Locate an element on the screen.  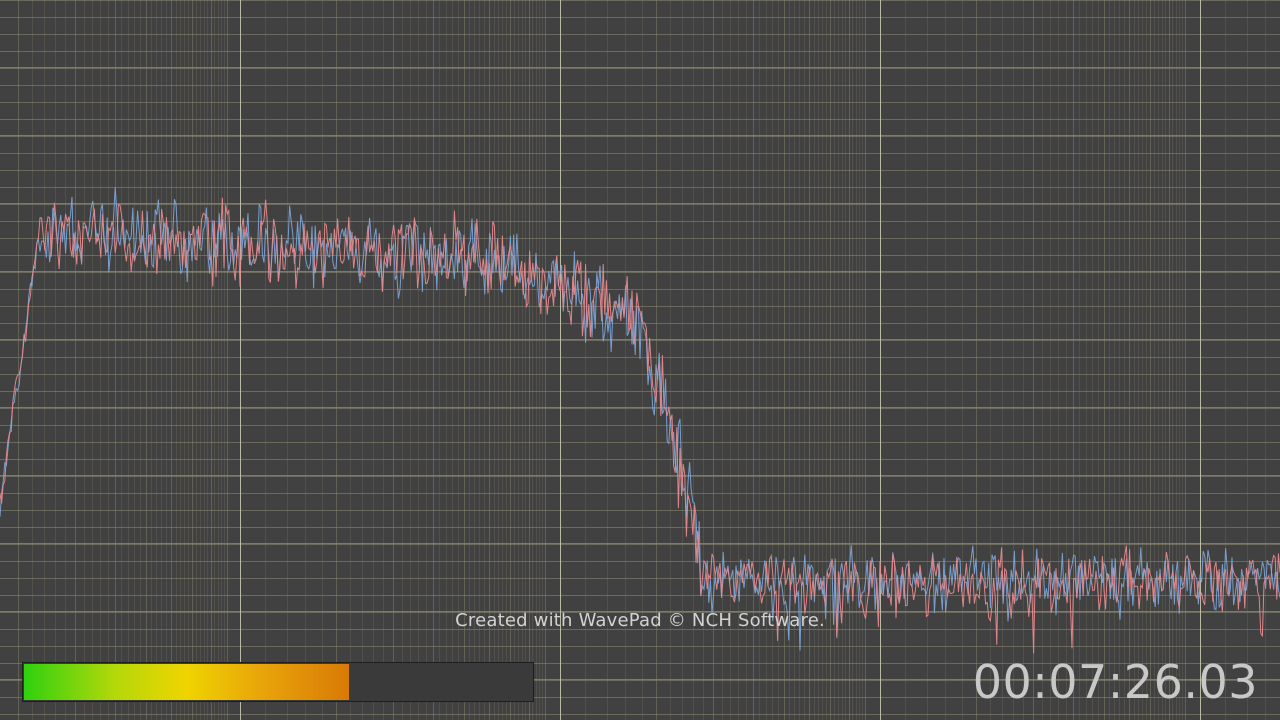
level-meter-fill is located at coordinates (186, 682).